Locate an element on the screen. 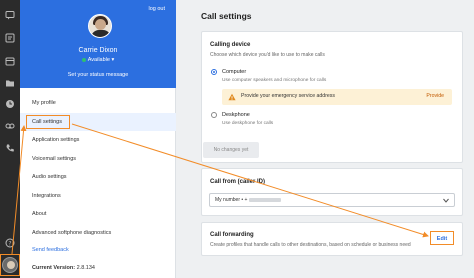 This screenshot has width=474, height=278. status-dot-icon is located at coordinates (83, 59).